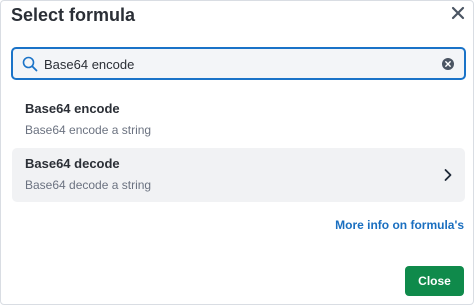 This screenshot has width=474, height=305. I want to click on chevron-right-icon, so click(448, 175).